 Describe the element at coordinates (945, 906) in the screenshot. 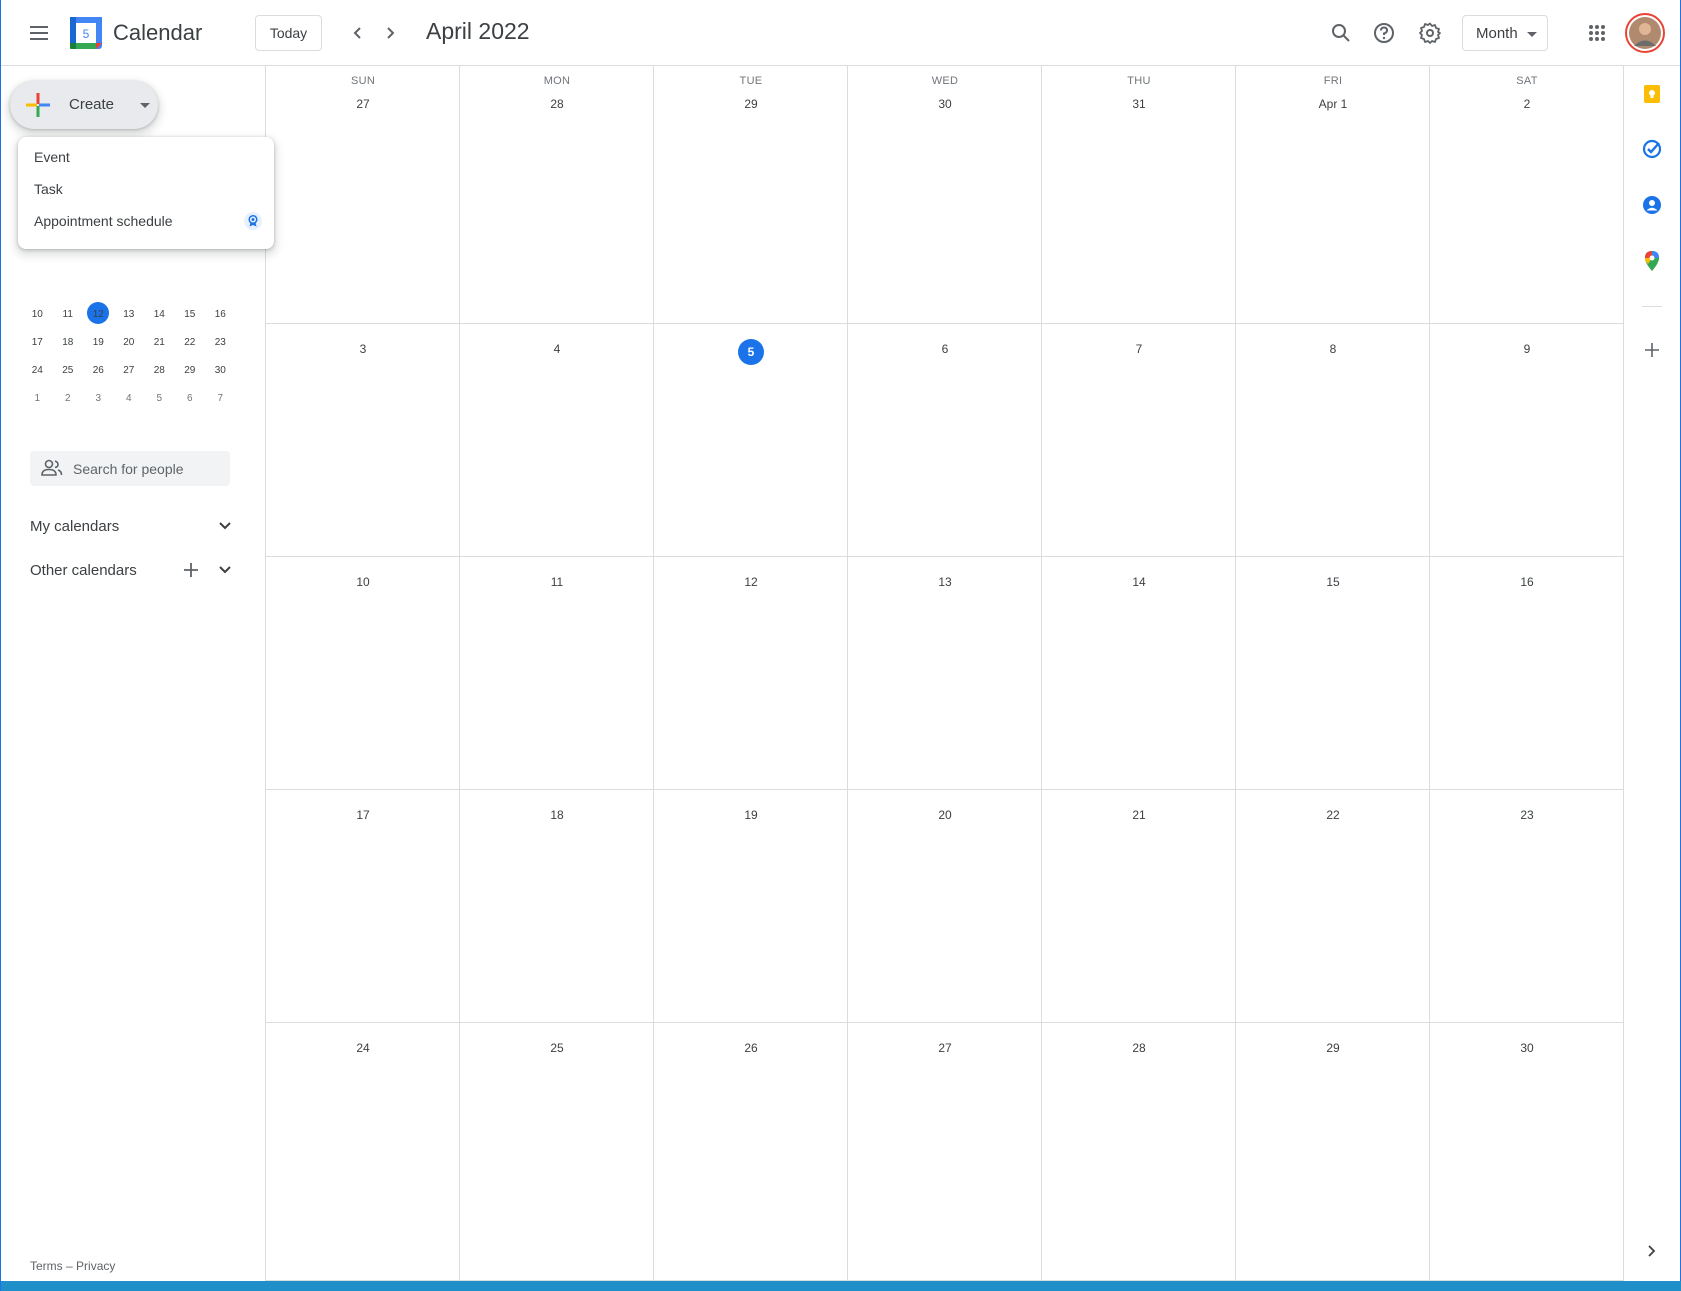

I see `day-cell: 20` at that location.